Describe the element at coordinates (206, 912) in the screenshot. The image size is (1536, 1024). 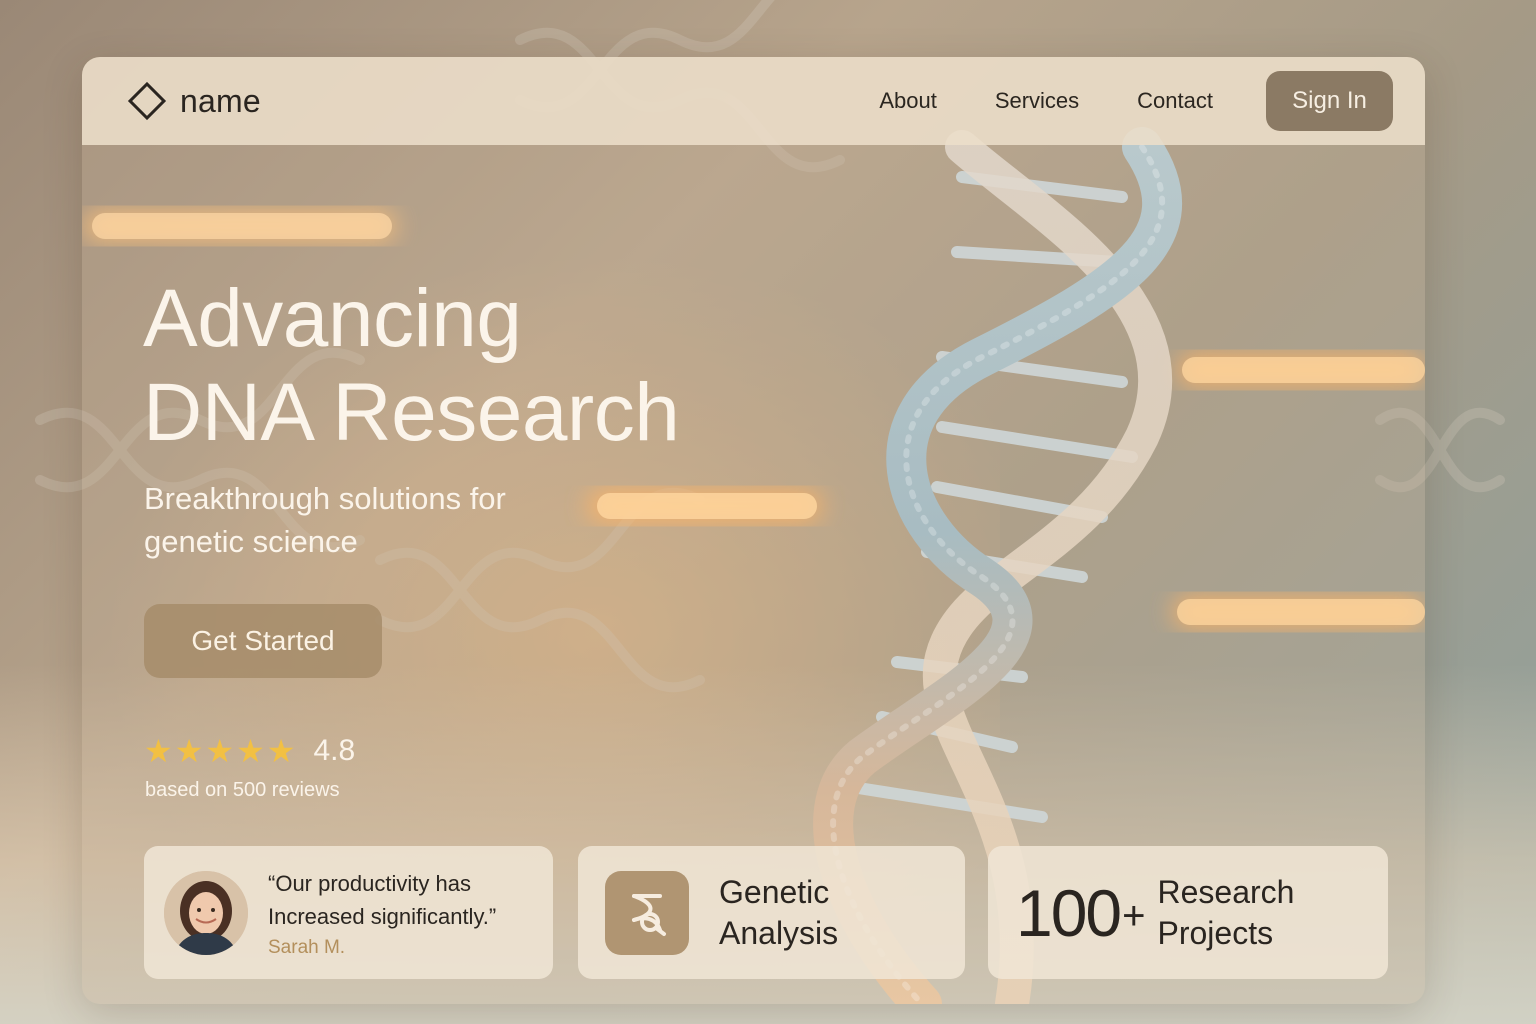
I see `avatar` at that location.